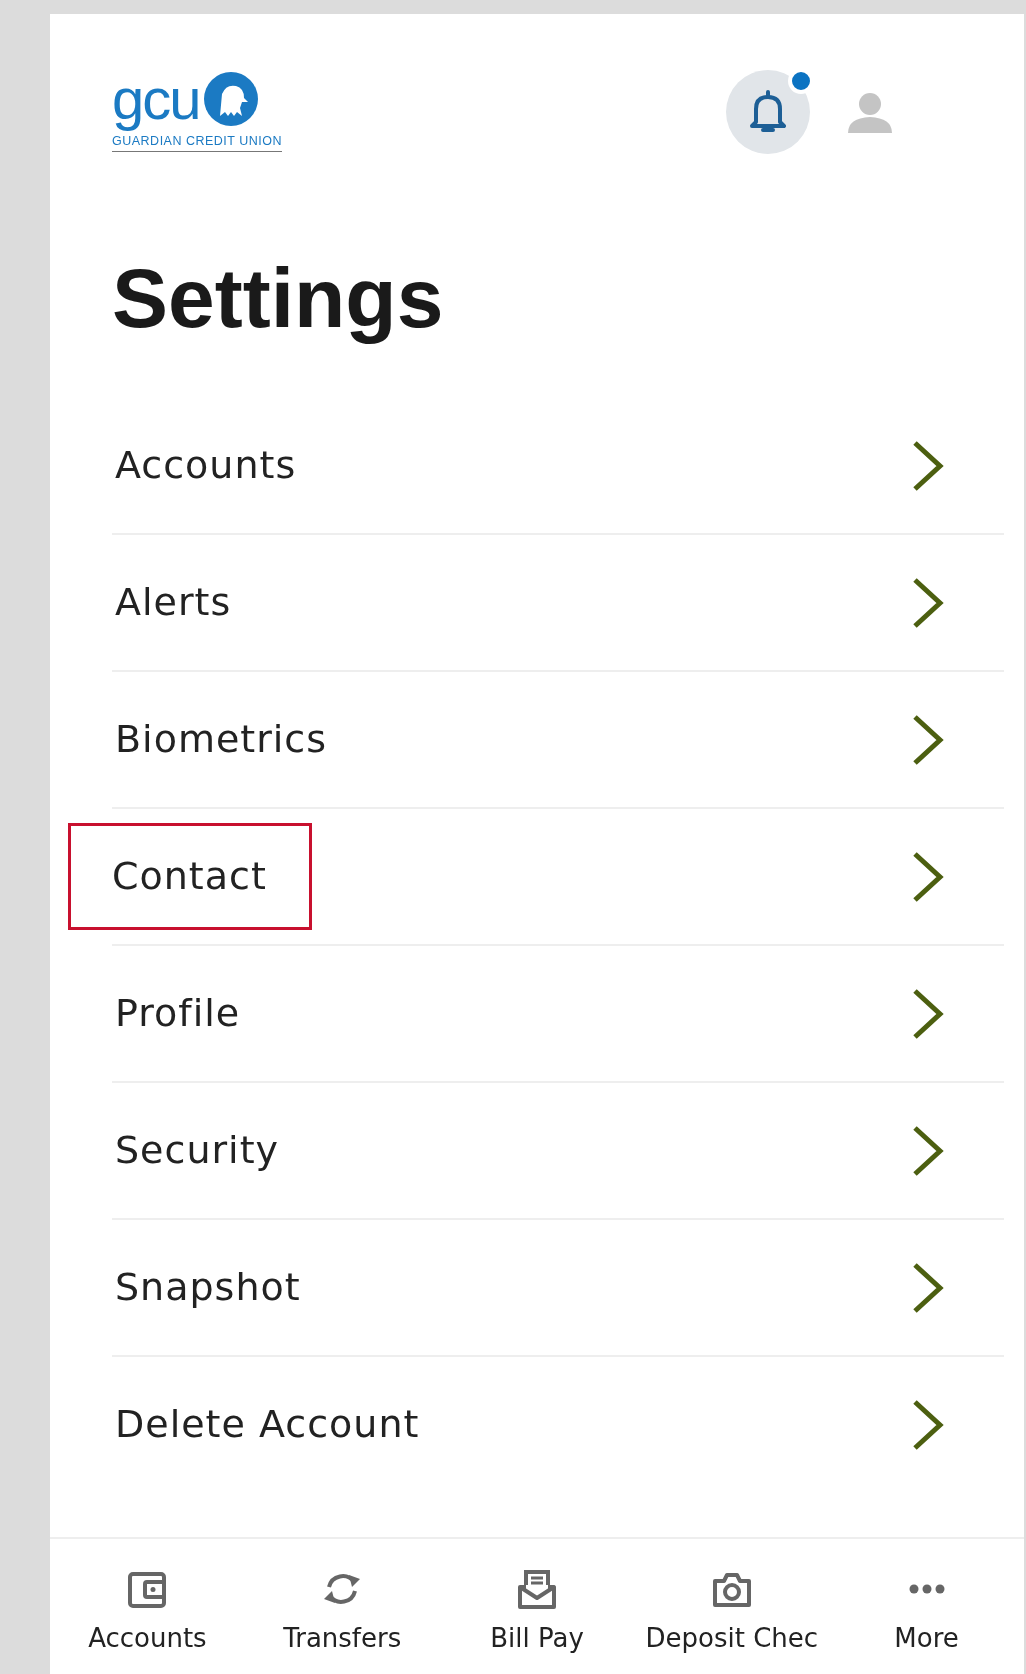 The height and width of the screenshot is (1674, 1026). I want to click on settings-row: Profile, so click(536, 1013).